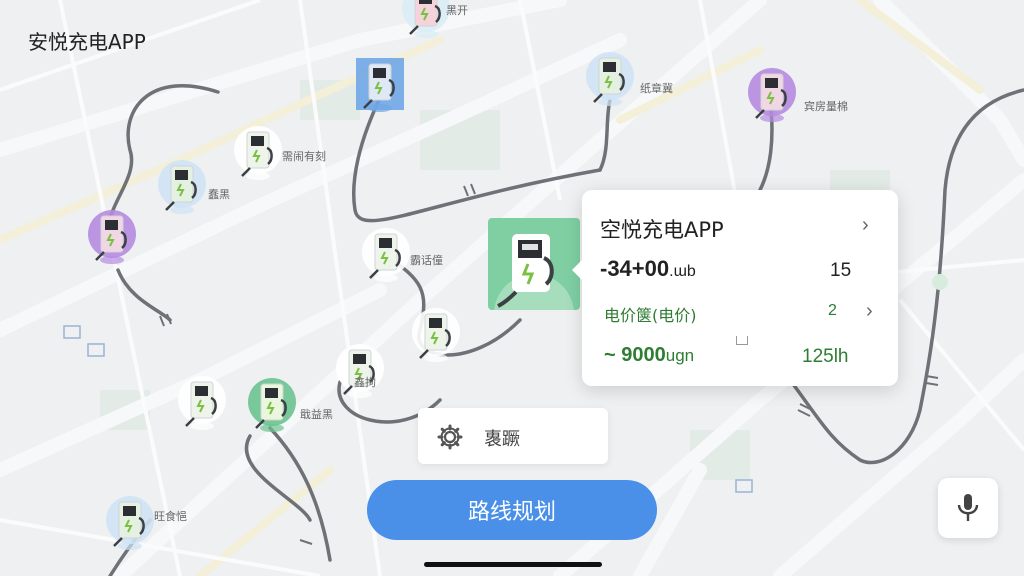 The height and width of the screenshot is (576, 1024). I want to click on route-planning-label: 路线规划, so click(511, 512).